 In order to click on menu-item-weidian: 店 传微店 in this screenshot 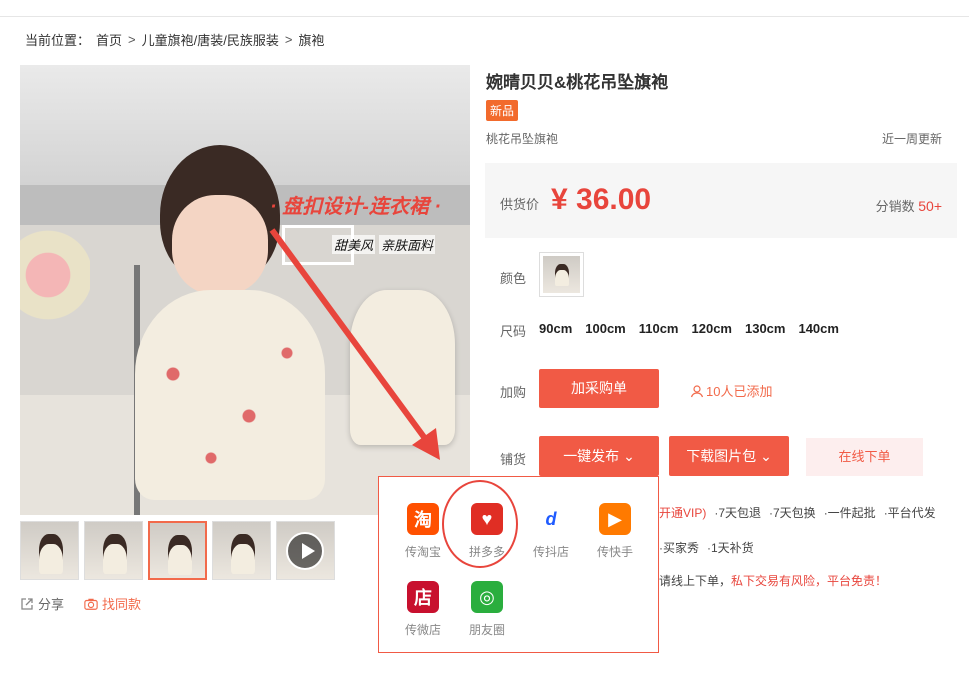, I will do `click(423, 609)`.